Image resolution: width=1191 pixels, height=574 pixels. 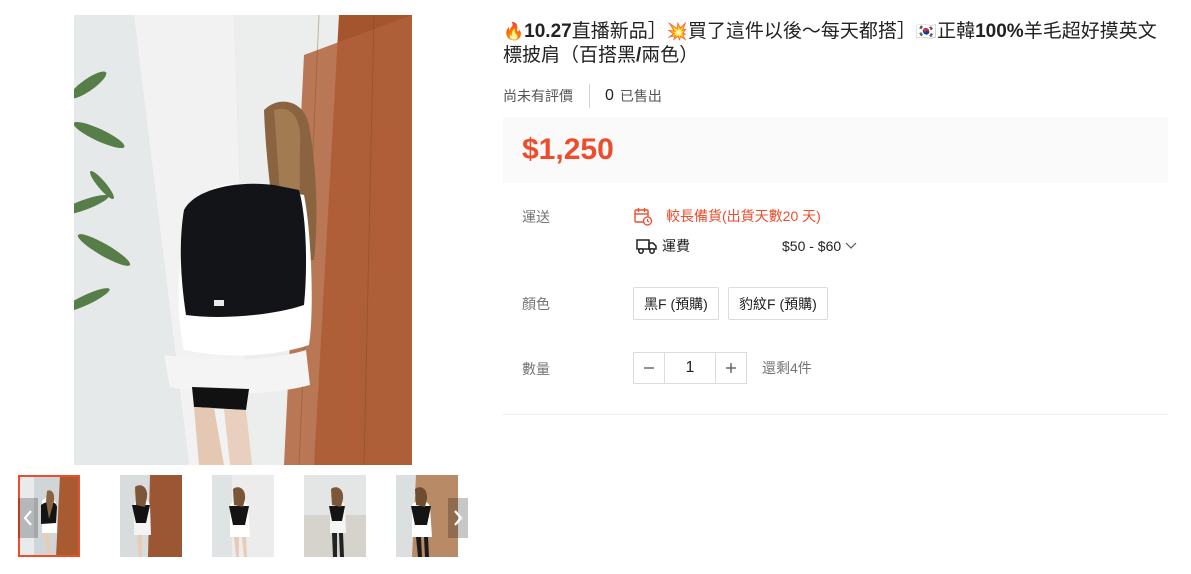 What do you see at coordinates (812, 246) in the screenshot?
I see `shipping-fee-range: $50 - $60` at bounding box center [812, 246].